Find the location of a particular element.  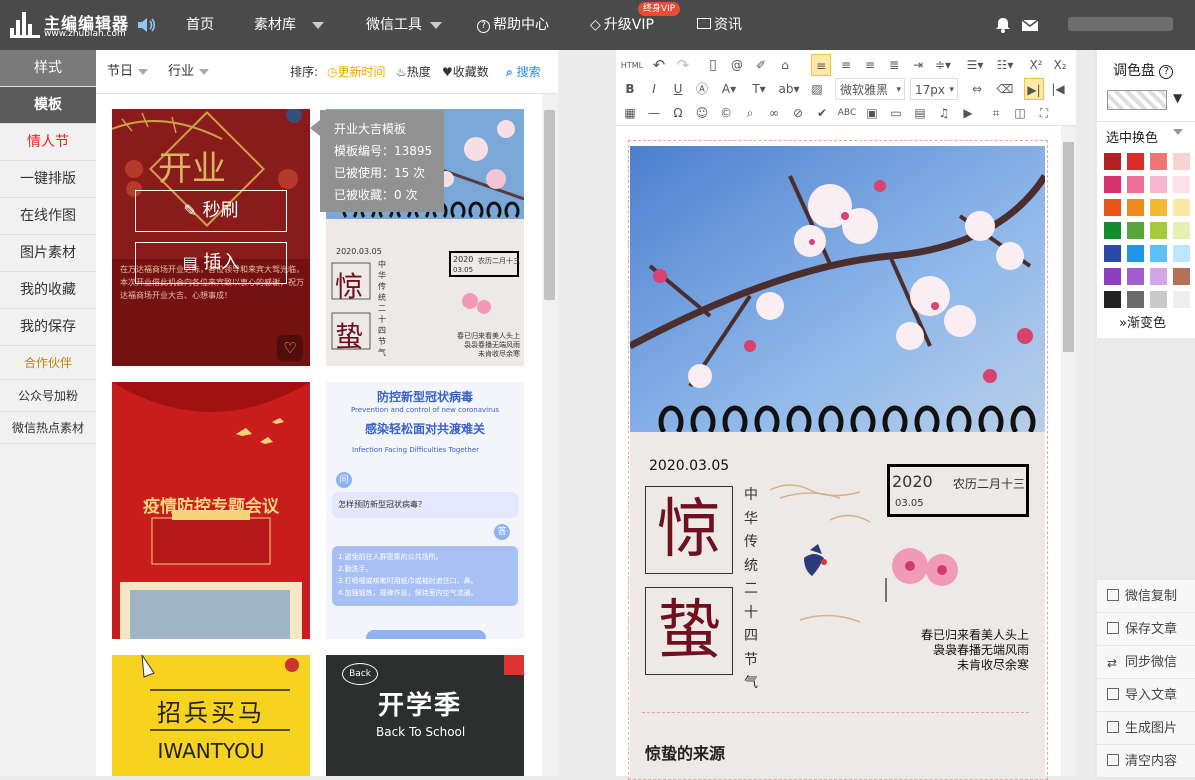

sort-by-favorites: ♥收藏数 is located at coordinates (465, 72).